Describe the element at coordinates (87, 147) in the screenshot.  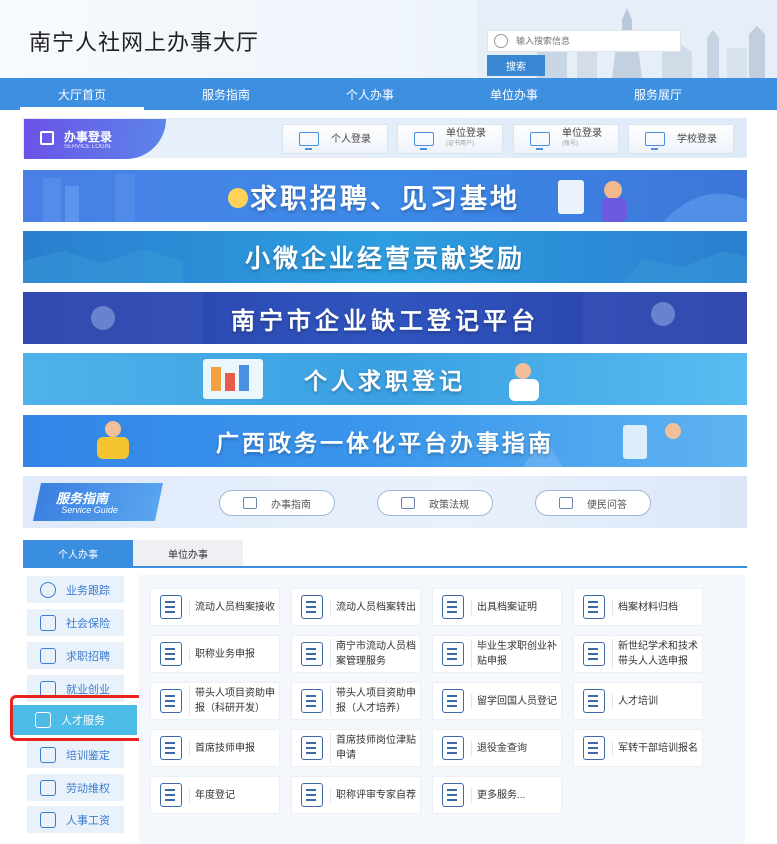
I see `login-subtitle: SERVICE LOGIN` at that location.